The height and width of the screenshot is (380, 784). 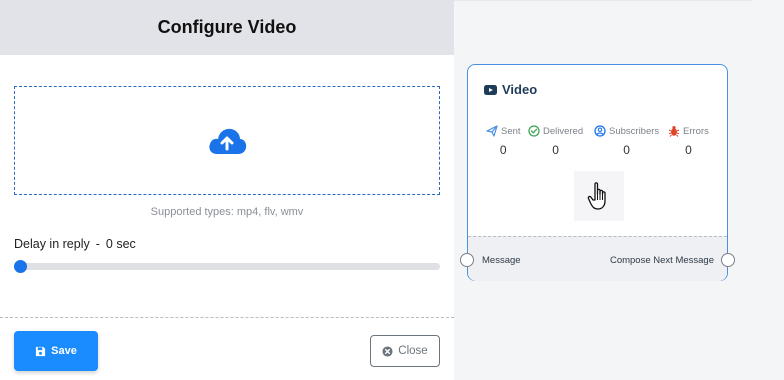 What do you see at coordinates (626, 150) in the screenshot?
I see `stat-subscribers-value: 0` at bounding box center [626, 150].